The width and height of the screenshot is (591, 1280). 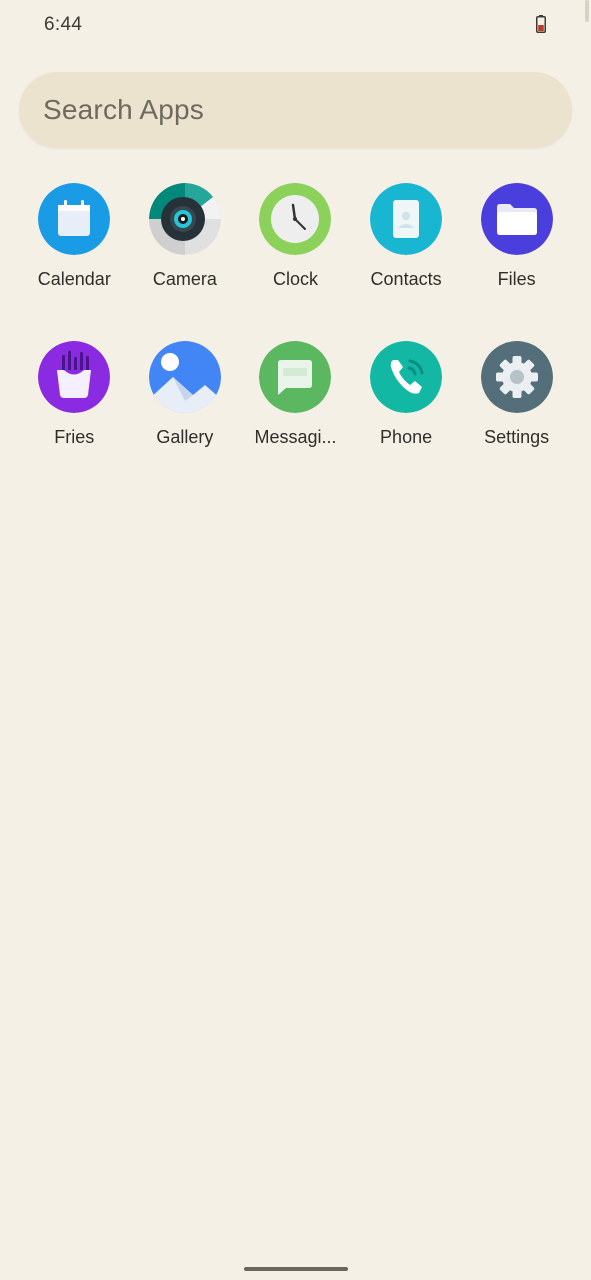 What do you see at coordinates (406, 262) in the screenshot?
I see `app-contacts: Contacts` at bounding box center [406, 262].